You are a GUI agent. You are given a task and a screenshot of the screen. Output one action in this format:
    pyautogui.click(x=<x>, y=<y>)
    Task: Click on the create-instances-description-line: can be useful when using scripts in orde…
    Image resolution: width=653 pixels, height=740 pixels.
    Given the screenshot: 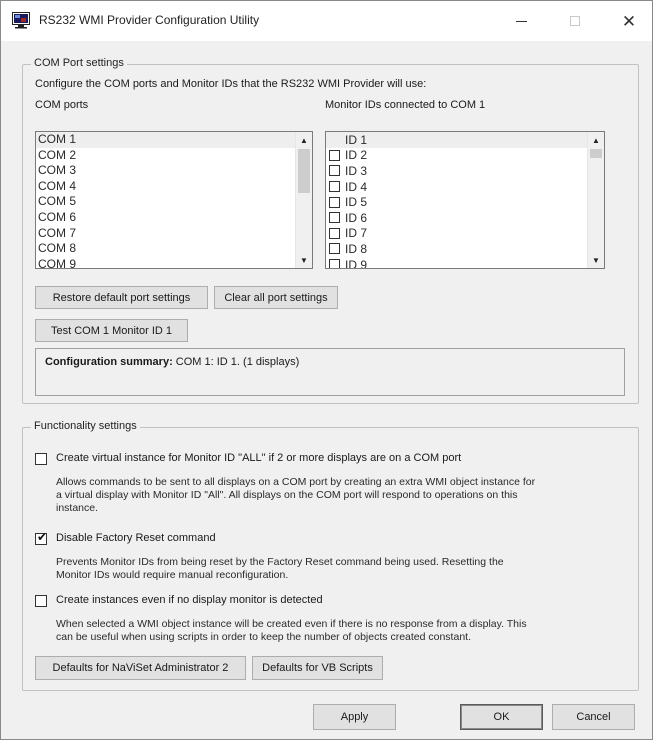 What is the action you would take?
    pyautogui.click(x=263, y=637)
    